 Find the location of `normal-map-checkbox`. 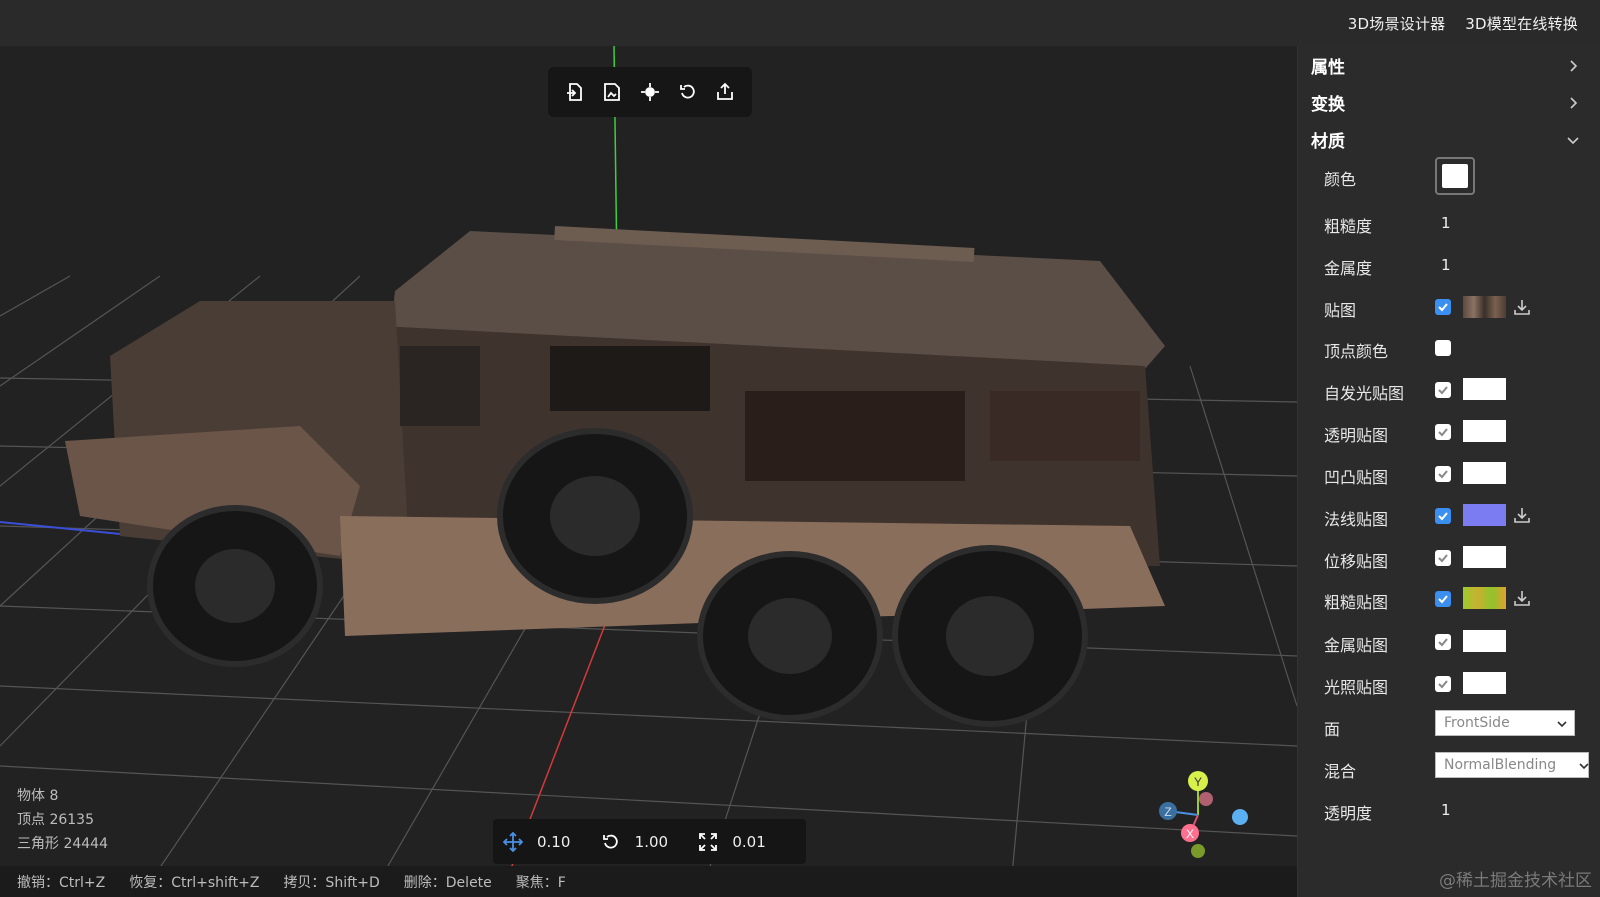

normal-map-checkbox is located at coordinates (1443, 516).